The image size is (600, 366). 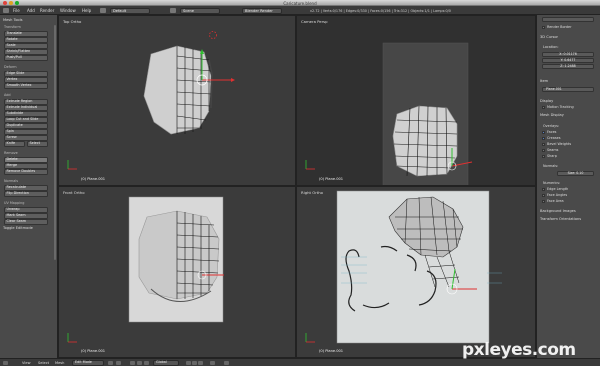 I want to click on extrude-individual-button: Extrude Individual, so click(x=26, y=108).